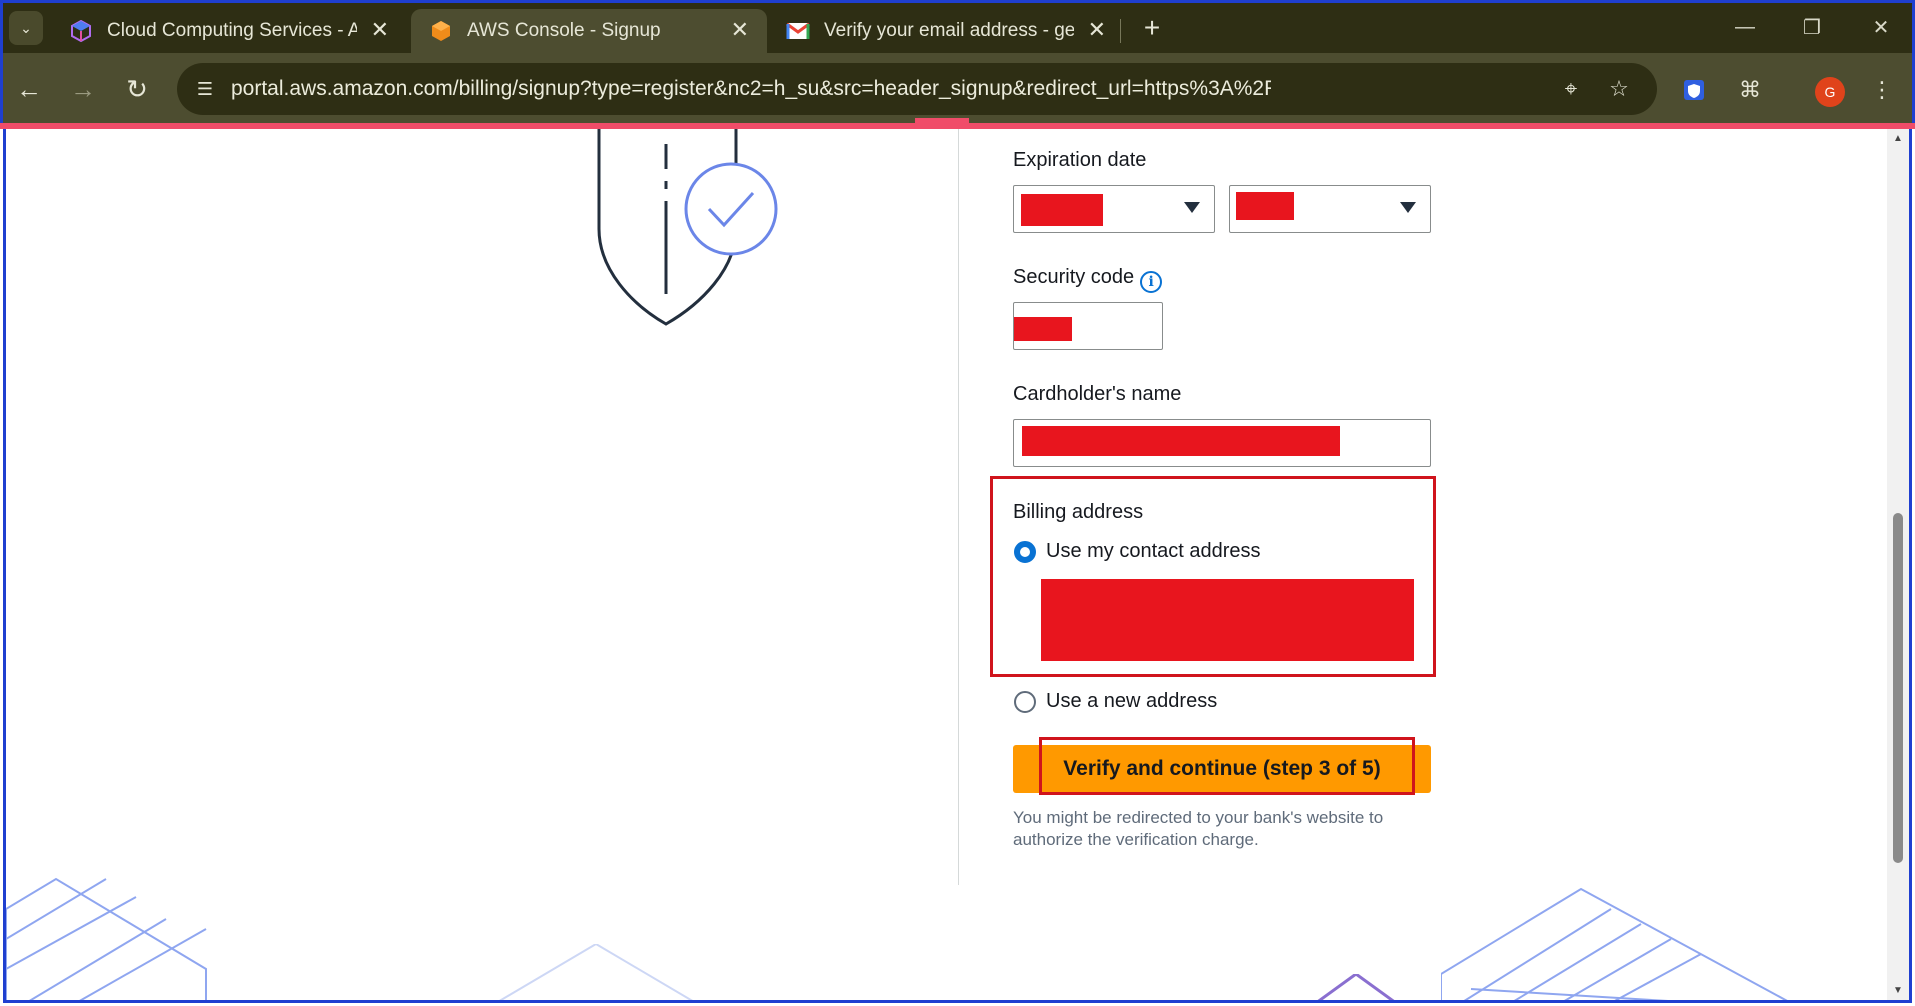 This screenshot has height=1006, width=1915. Describe the element at coordinates (232, 30) in the screenshot. I see `tab-title: Cloud Computing Services - Am` at that location.